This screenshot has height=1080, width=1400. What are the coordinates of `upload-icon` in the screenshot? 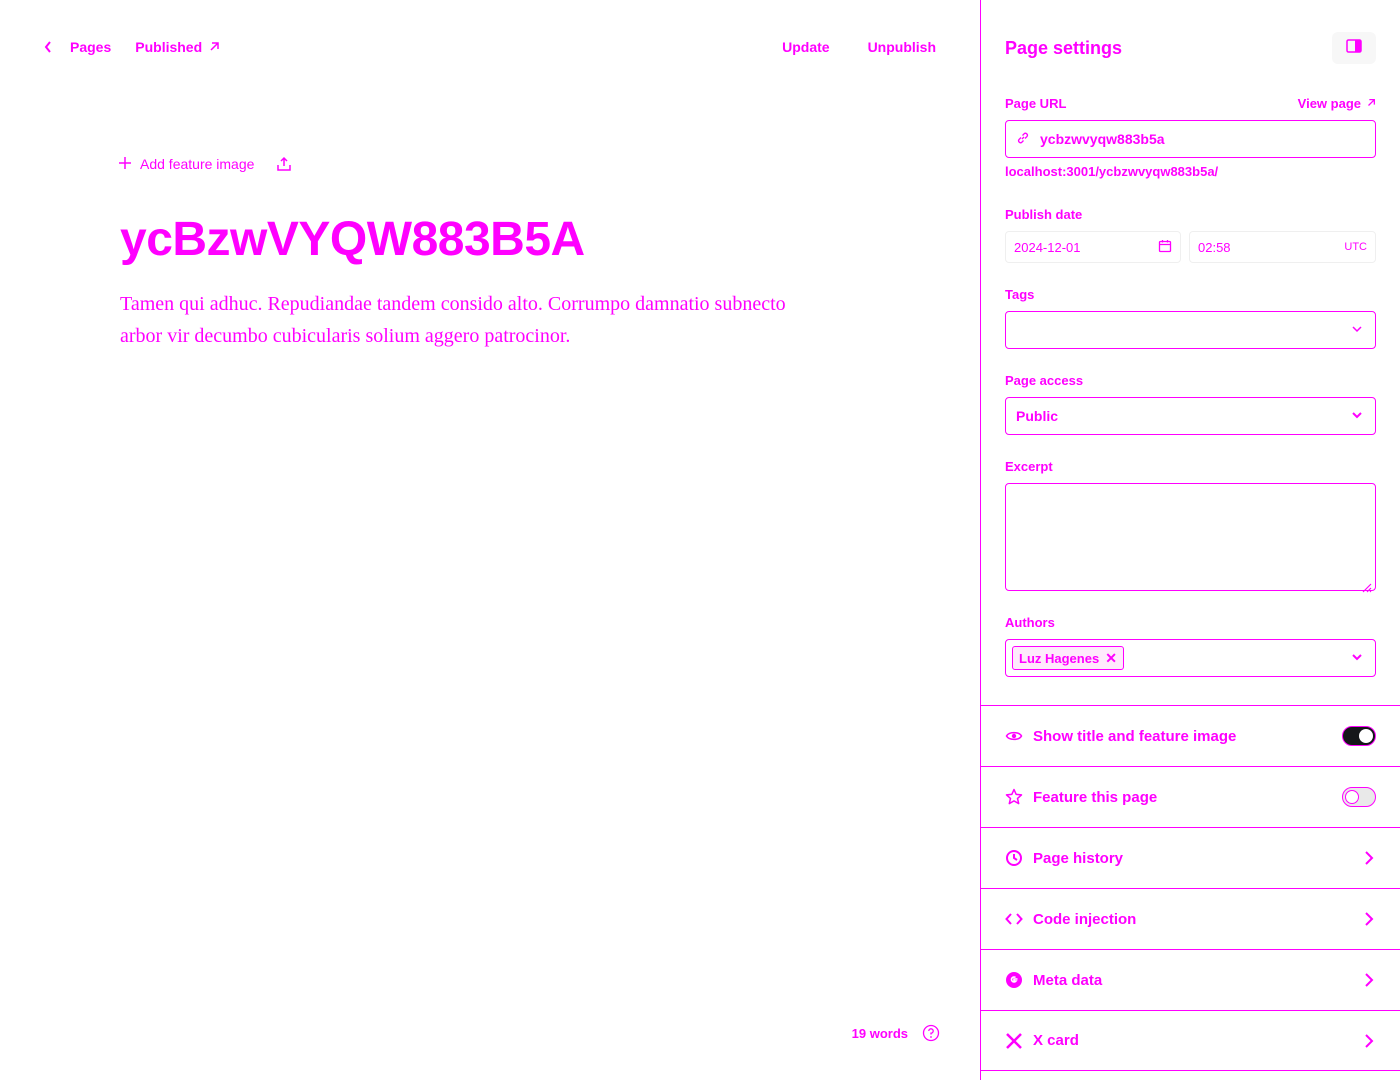 It's located at (284, 164).